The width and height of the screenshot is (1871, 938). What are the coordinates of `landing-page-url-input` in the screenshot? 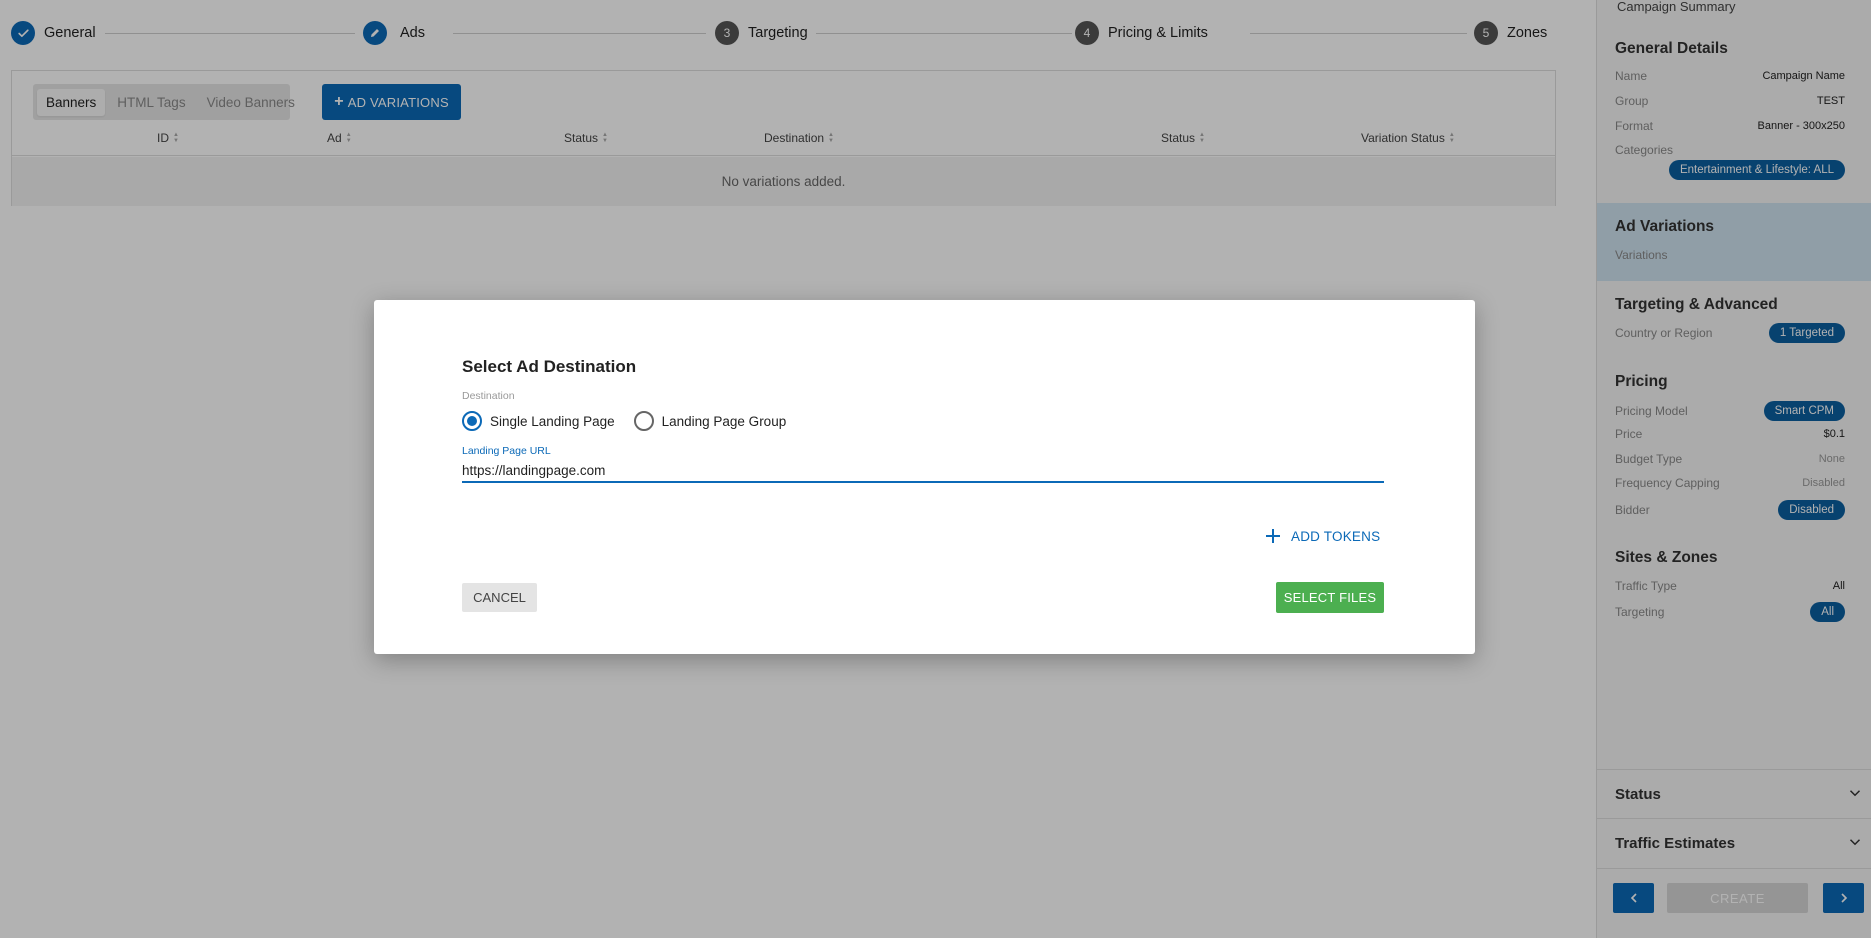 It's located at (923, 471).